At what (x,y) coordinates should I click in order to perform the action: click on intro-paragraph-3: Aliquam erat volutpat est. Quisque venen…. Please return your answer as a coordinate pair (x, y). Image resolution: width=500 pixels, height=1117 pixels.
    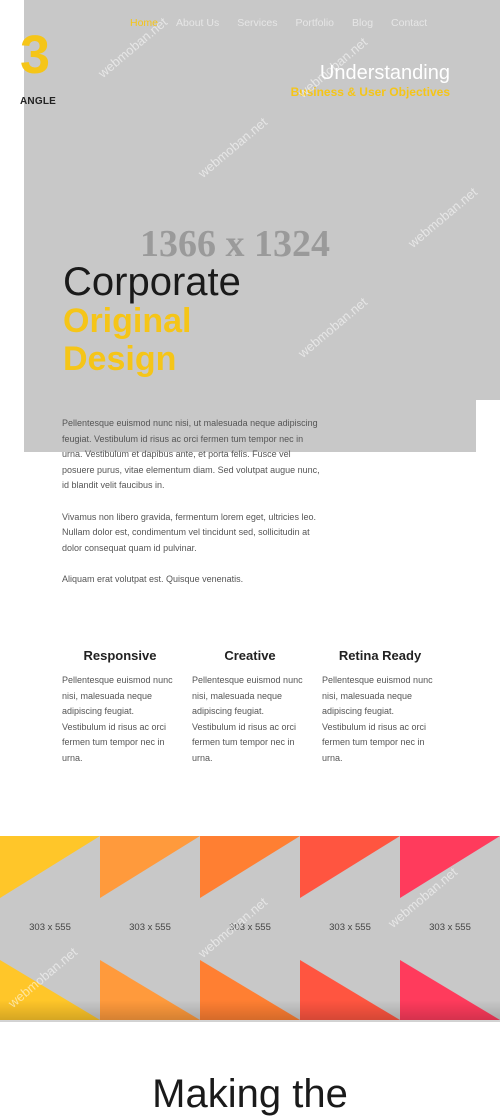
    Looking at the image, I should click on (153, 579).